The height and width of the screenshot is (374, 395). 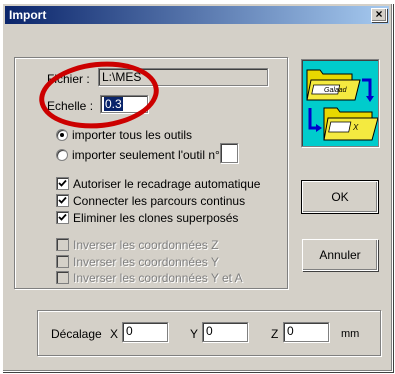 What do you see at coordinates (194, 334) in the screenshot?
I see `offset-y-label: Y` at bounding box center [194, 334].